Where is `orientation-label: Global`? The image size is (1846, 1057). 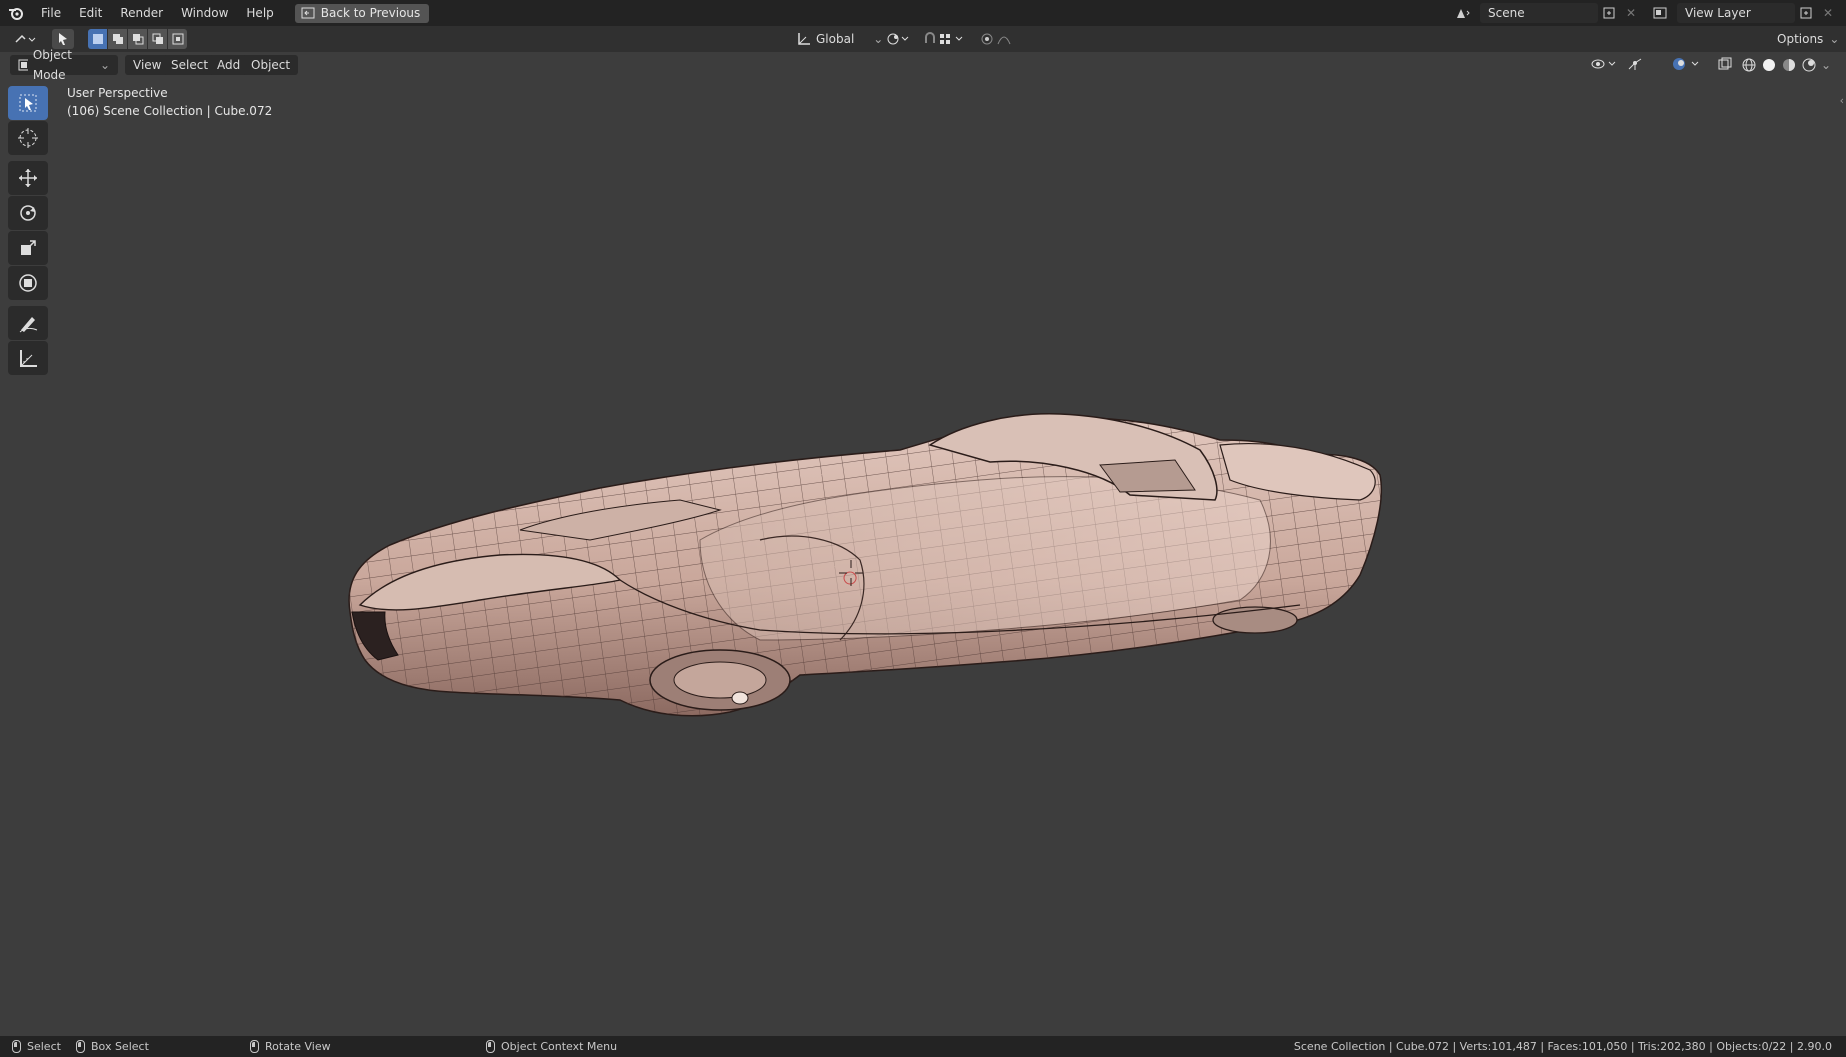 orientation-label: Global is located at coordinates (835, 39).